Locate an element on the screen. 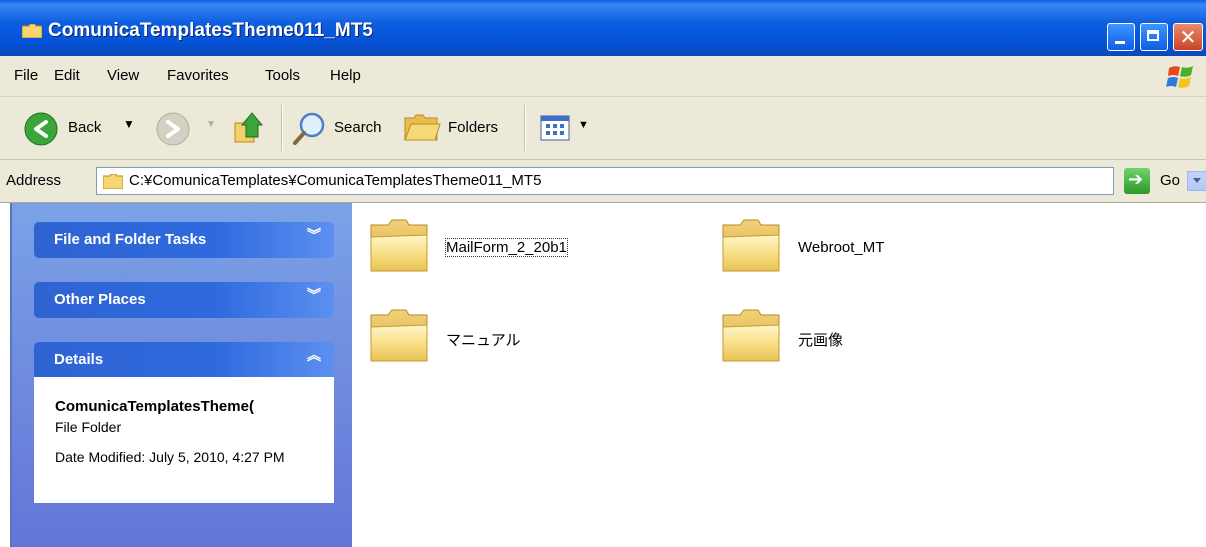  folder-item: Webroot_MT is located at coordinates (850, 247).